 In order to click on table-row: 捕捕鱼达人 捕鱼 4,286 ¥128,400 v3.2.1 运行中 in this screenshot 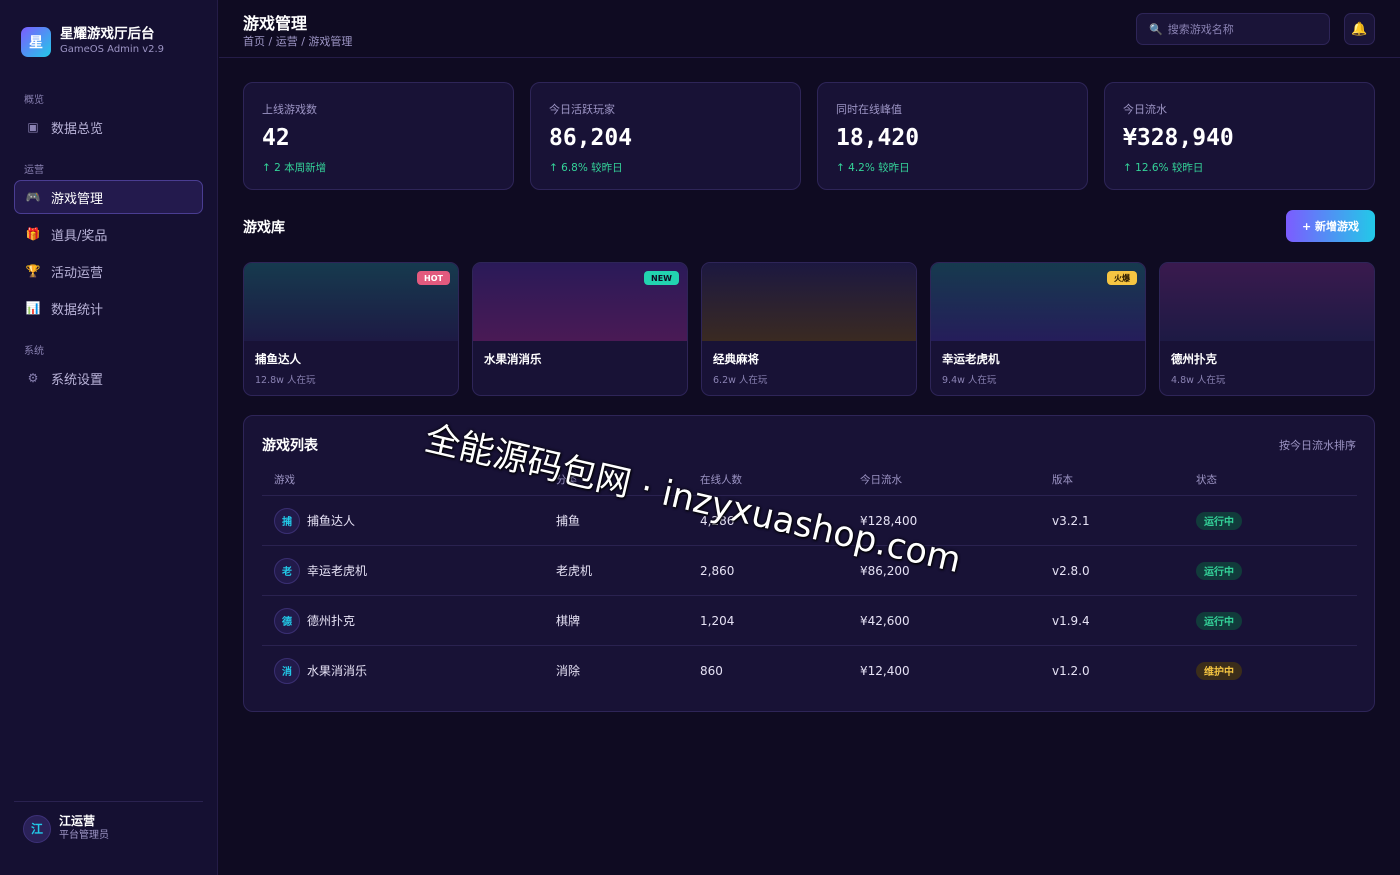, I will do `click(809, 521)`.